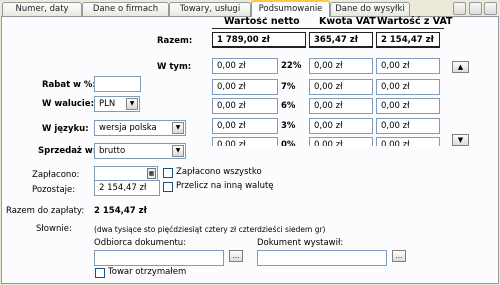 This screenshot has width=500, height=285. Describe the element at coordinates (459, 8) in the screenshot. I see `restore-icon` at that location.